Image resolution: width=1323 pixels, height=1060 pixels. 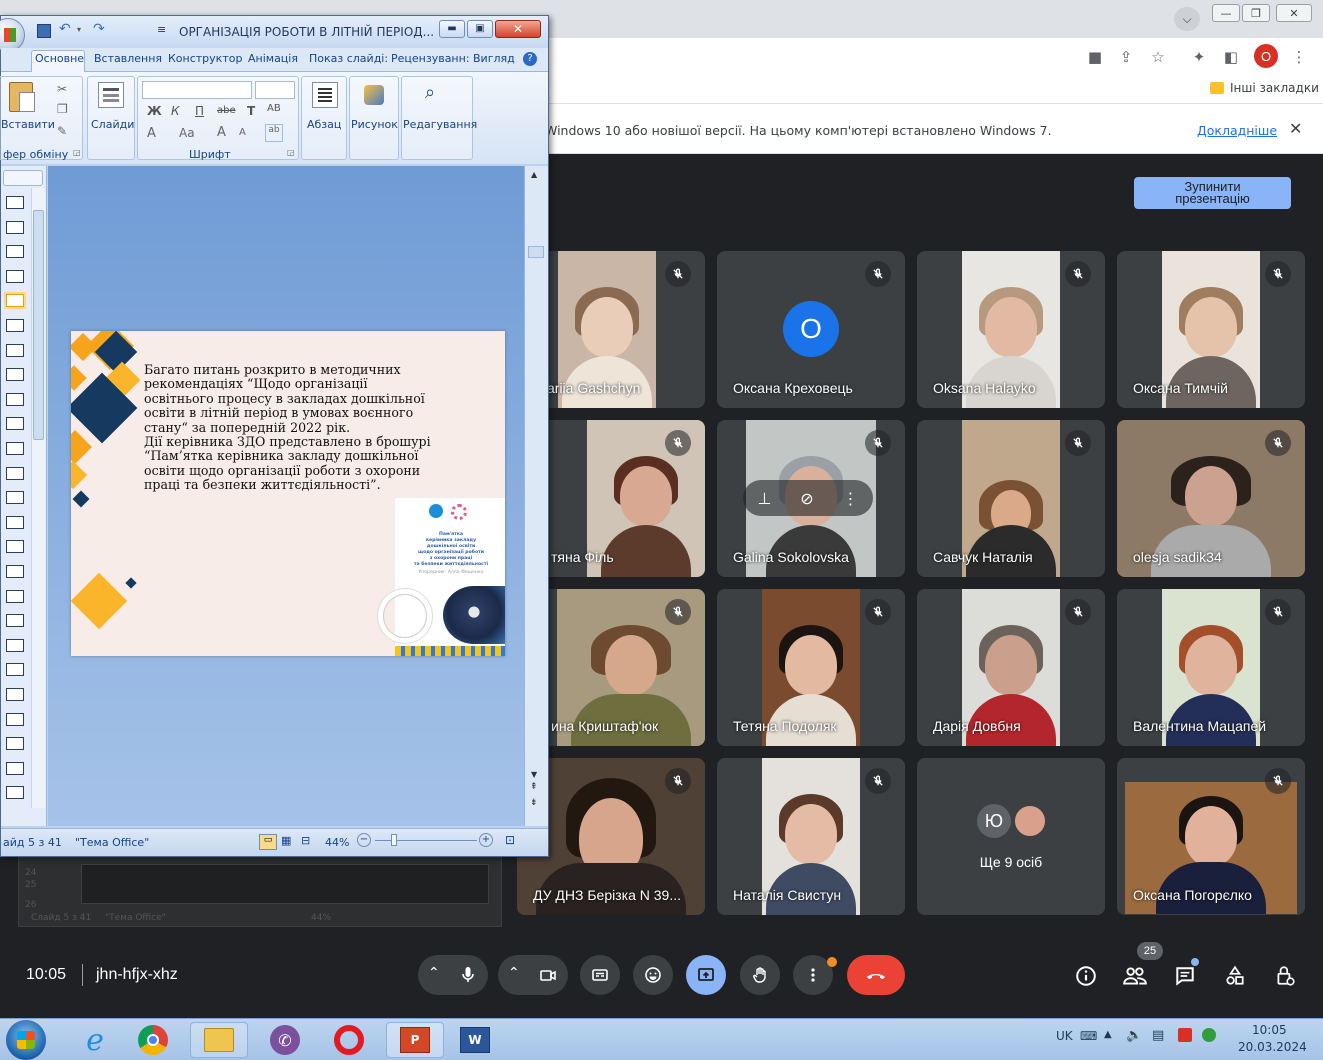 I want to click on customize-toolbar-icon: ≡, so click(x=161, y=29).